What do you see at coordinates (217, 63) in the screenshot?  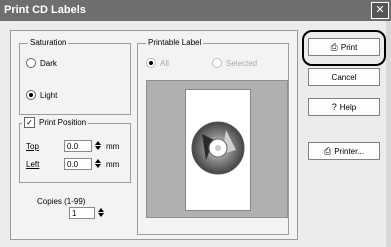 I see `radio-selected-indicator` at bounding box center [217, 63].